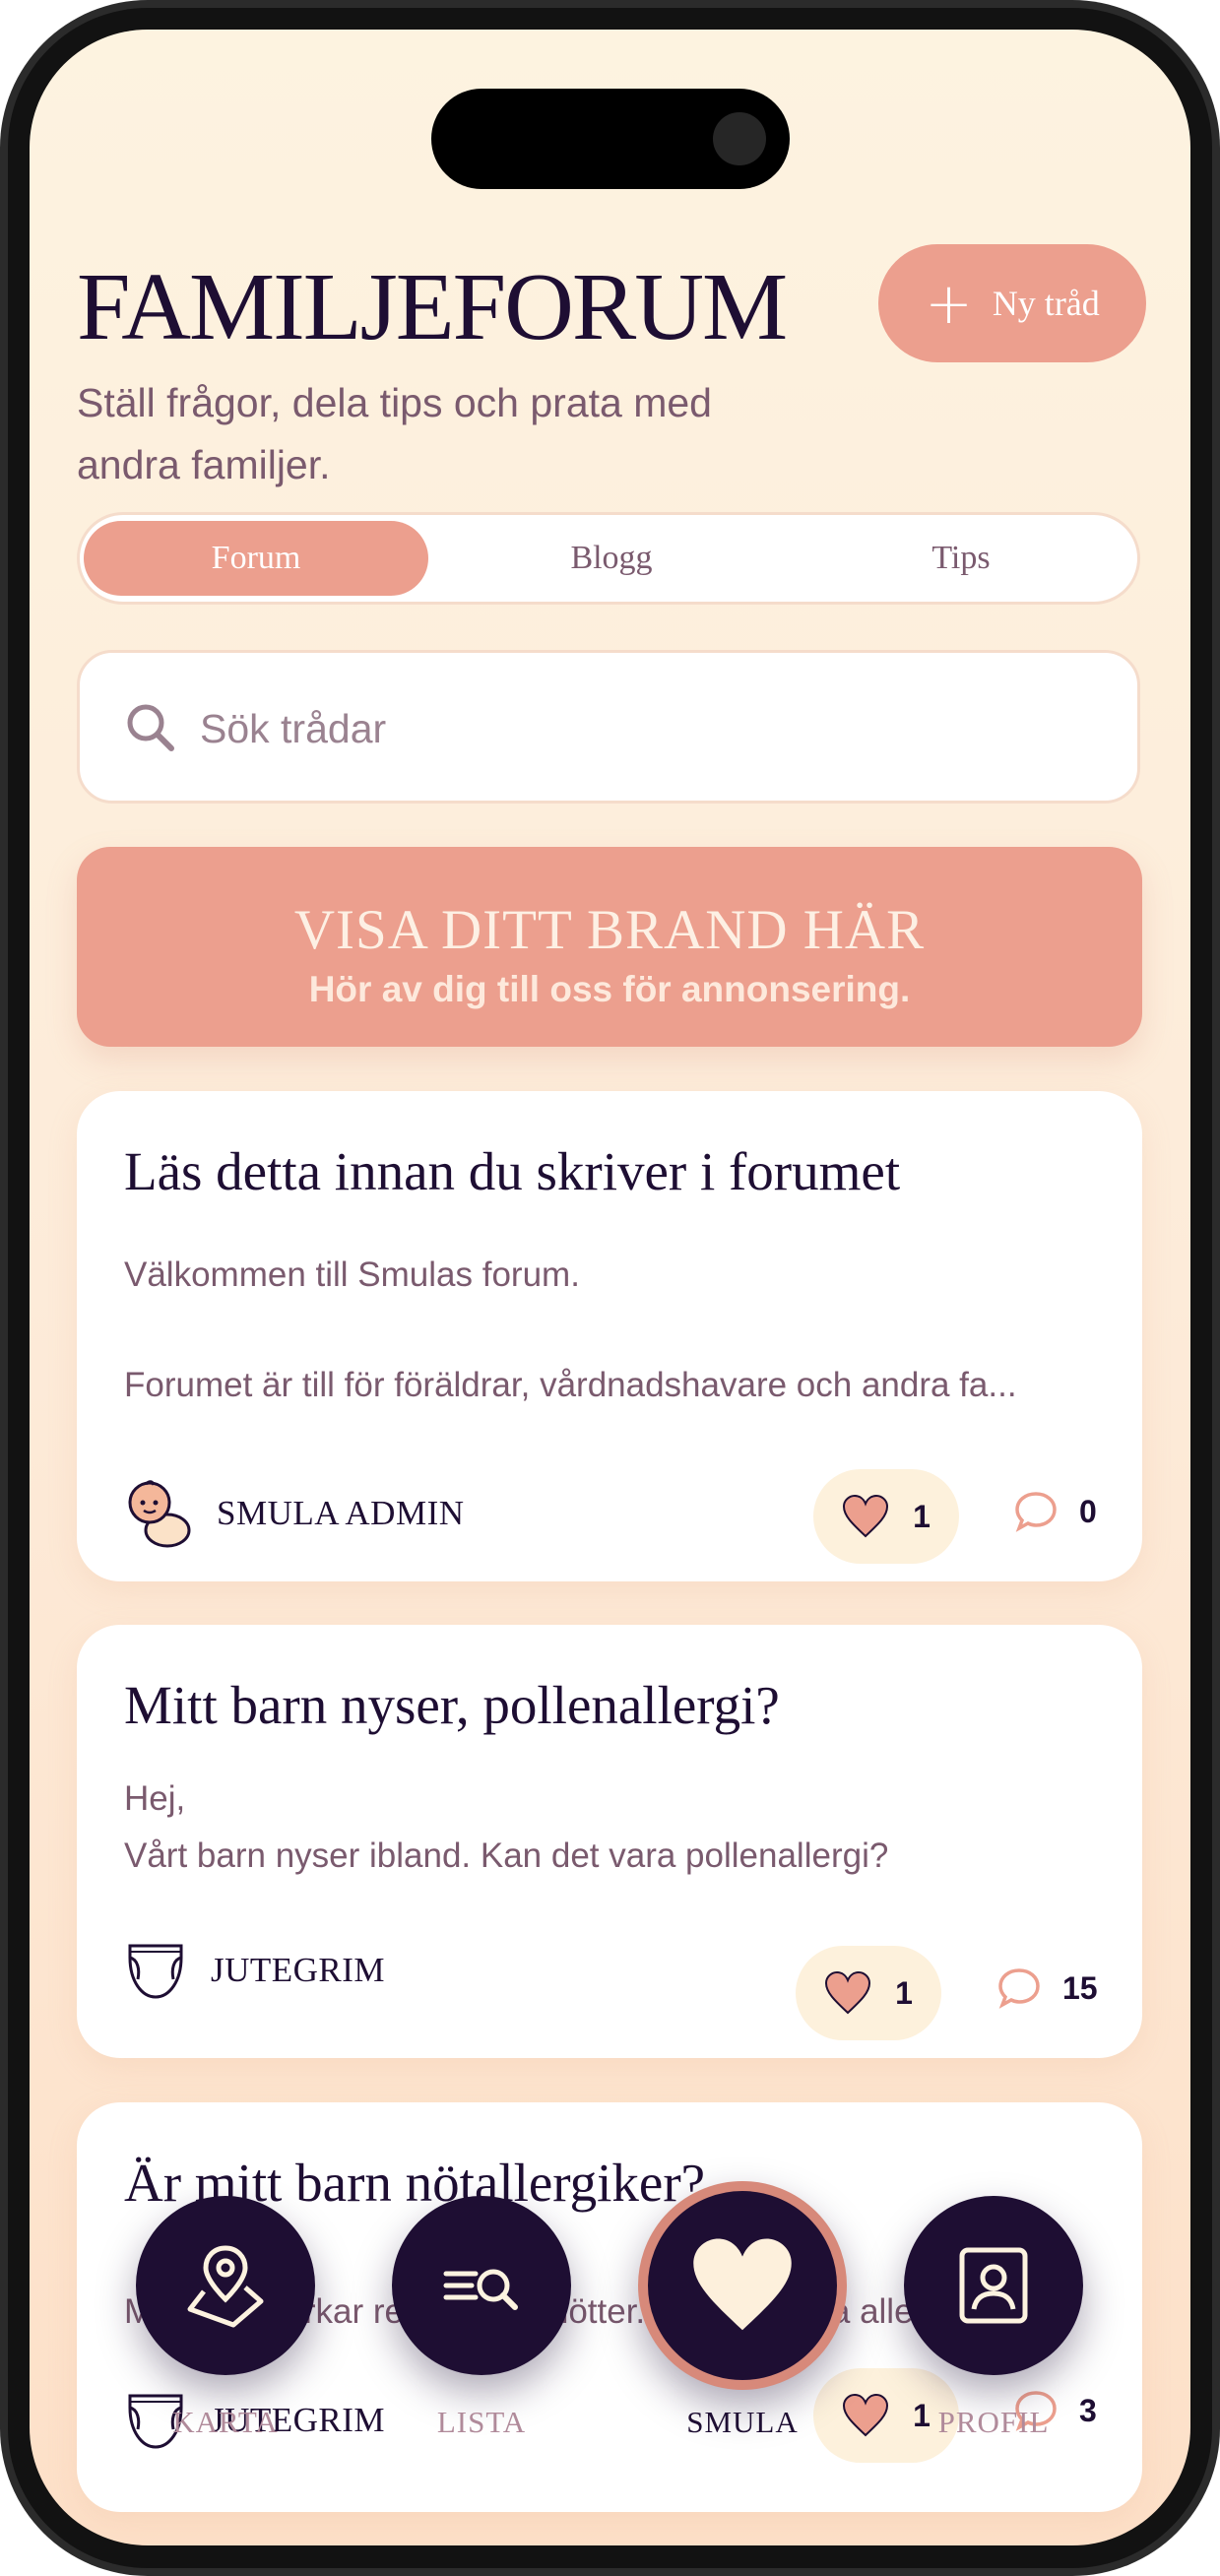 This screenshot has height=2576, width=1220. I want to click on nav-lista-button, so click(481, 2285).